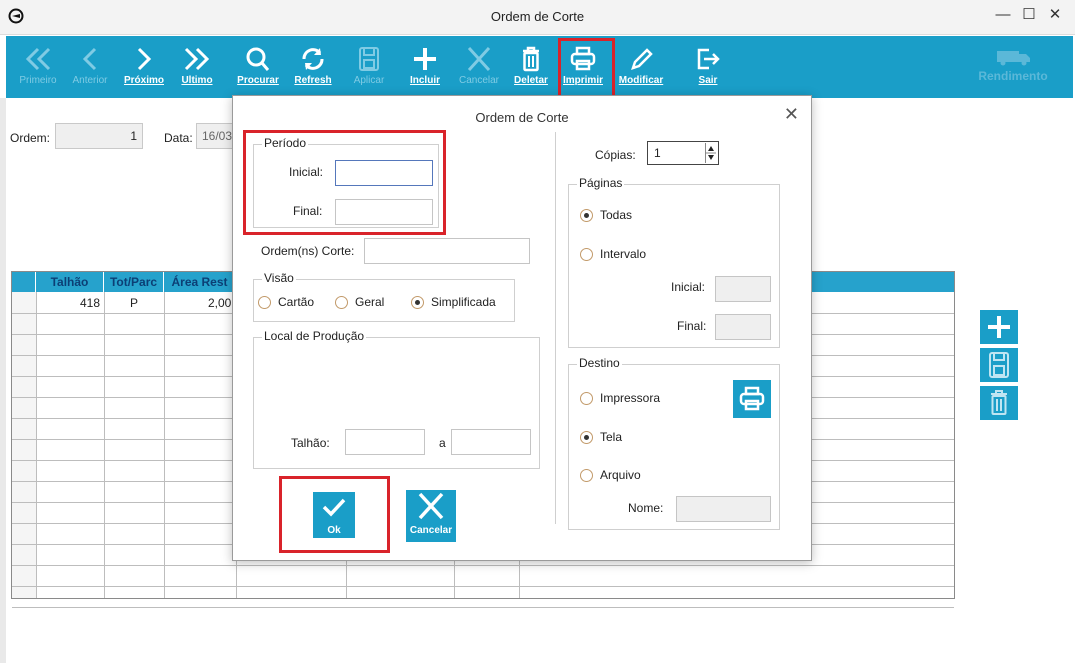 This screenshot has width=1075, height=663. I want to click on maximize-button: ☐, so click(1029, 15).